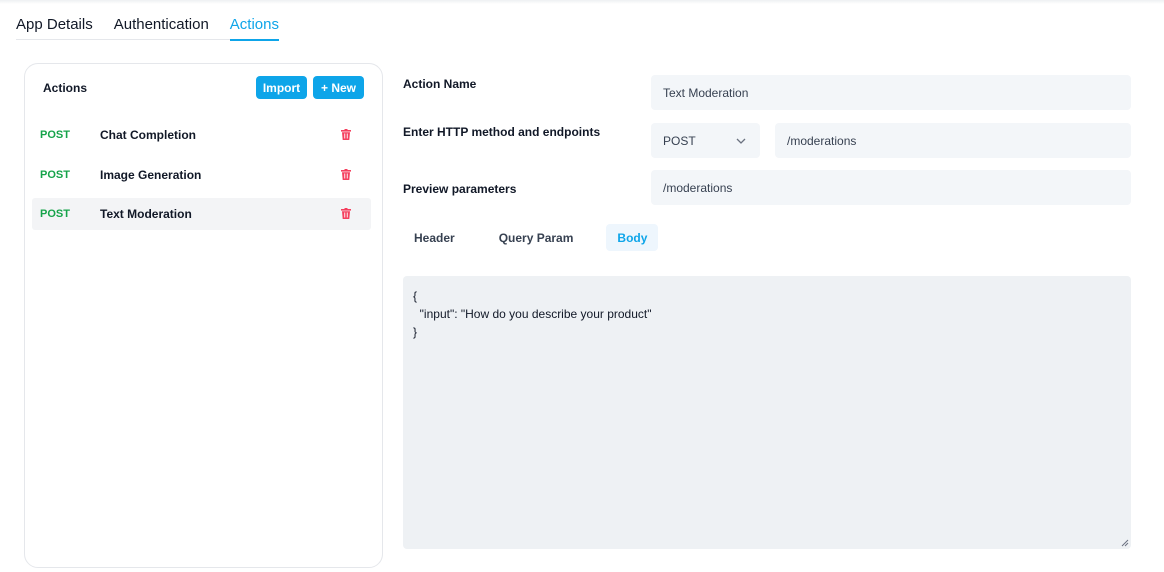 This screenshot has height=572, width=1164. What do you see at coordinates (502, 132) in the screenshot?
I see `http-method-label: Enter HTTP method and endpoints` at bounding box center [502, 132].